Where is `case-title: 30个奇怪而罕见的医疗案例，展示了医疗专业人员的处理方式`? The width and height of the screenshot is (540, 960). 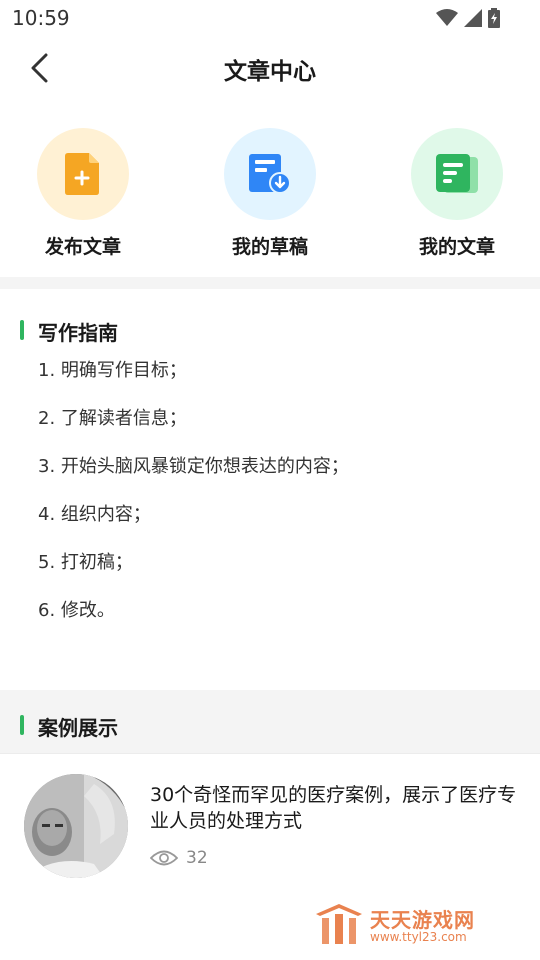 case-title: 30个奇怪而罕见的医疗案例，展示了医疗专业人员的处理方式 is located at coordinates (333, 808).